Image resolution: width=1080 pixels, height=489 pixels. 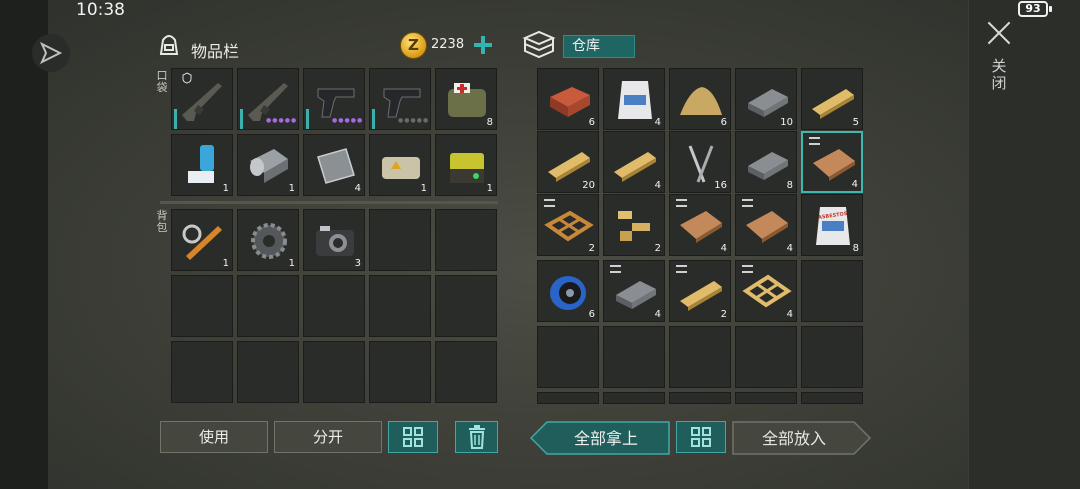 I want to click on warehouse-title: 仓库, so click(x=599, y=46).